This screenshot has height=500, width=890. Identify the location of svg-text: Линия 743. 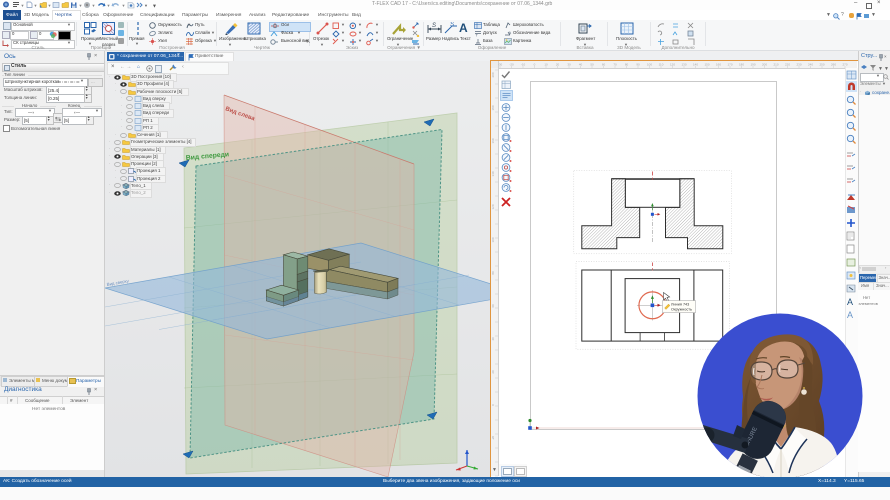
(680, 305).